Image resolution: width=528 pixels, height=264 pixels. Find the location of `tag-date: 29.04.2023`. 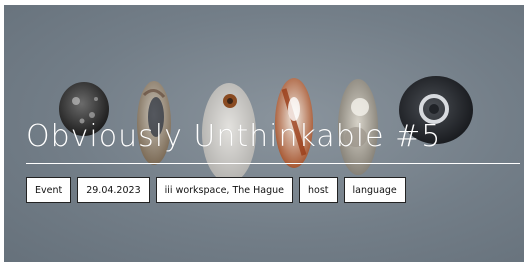

tag-date: 29.04.2023 is located at coordinates (113, 190).